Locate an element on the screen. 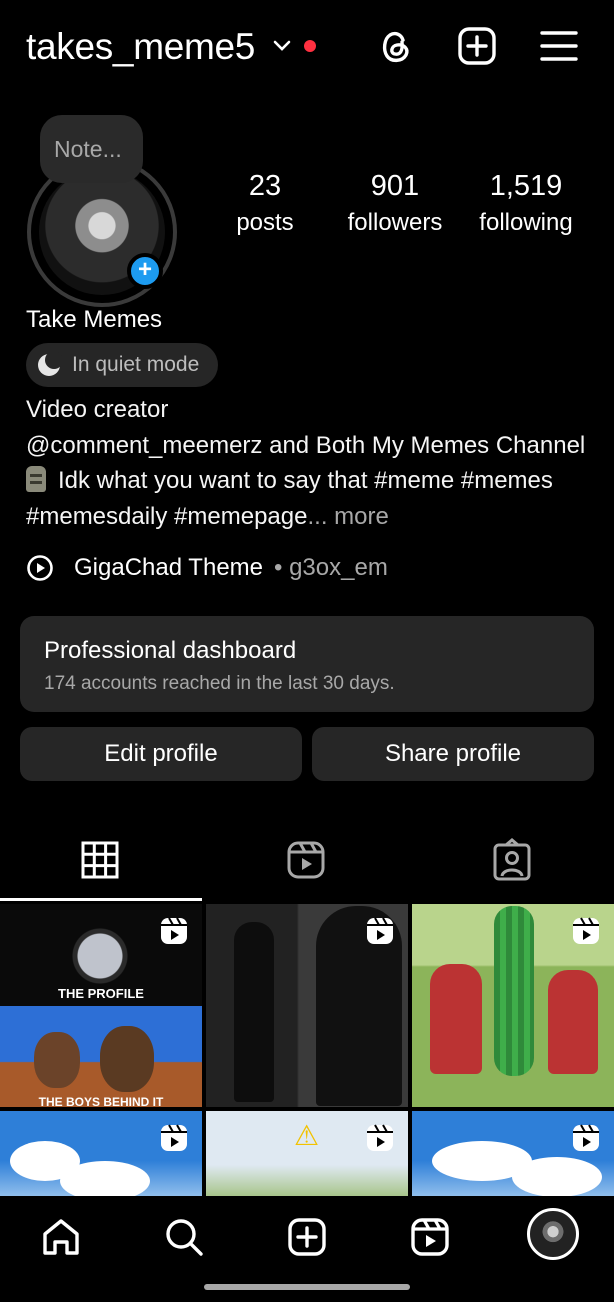 The image size is (614, 1302). bio-more-link: ... more is located at coordinates (347, 516).